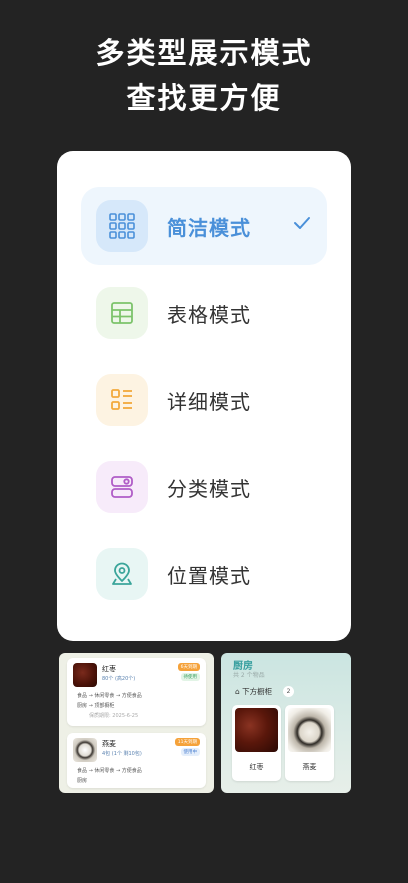  I want to click on cabinet-row: ⌂ 下方橱柜, so click(253, 691).